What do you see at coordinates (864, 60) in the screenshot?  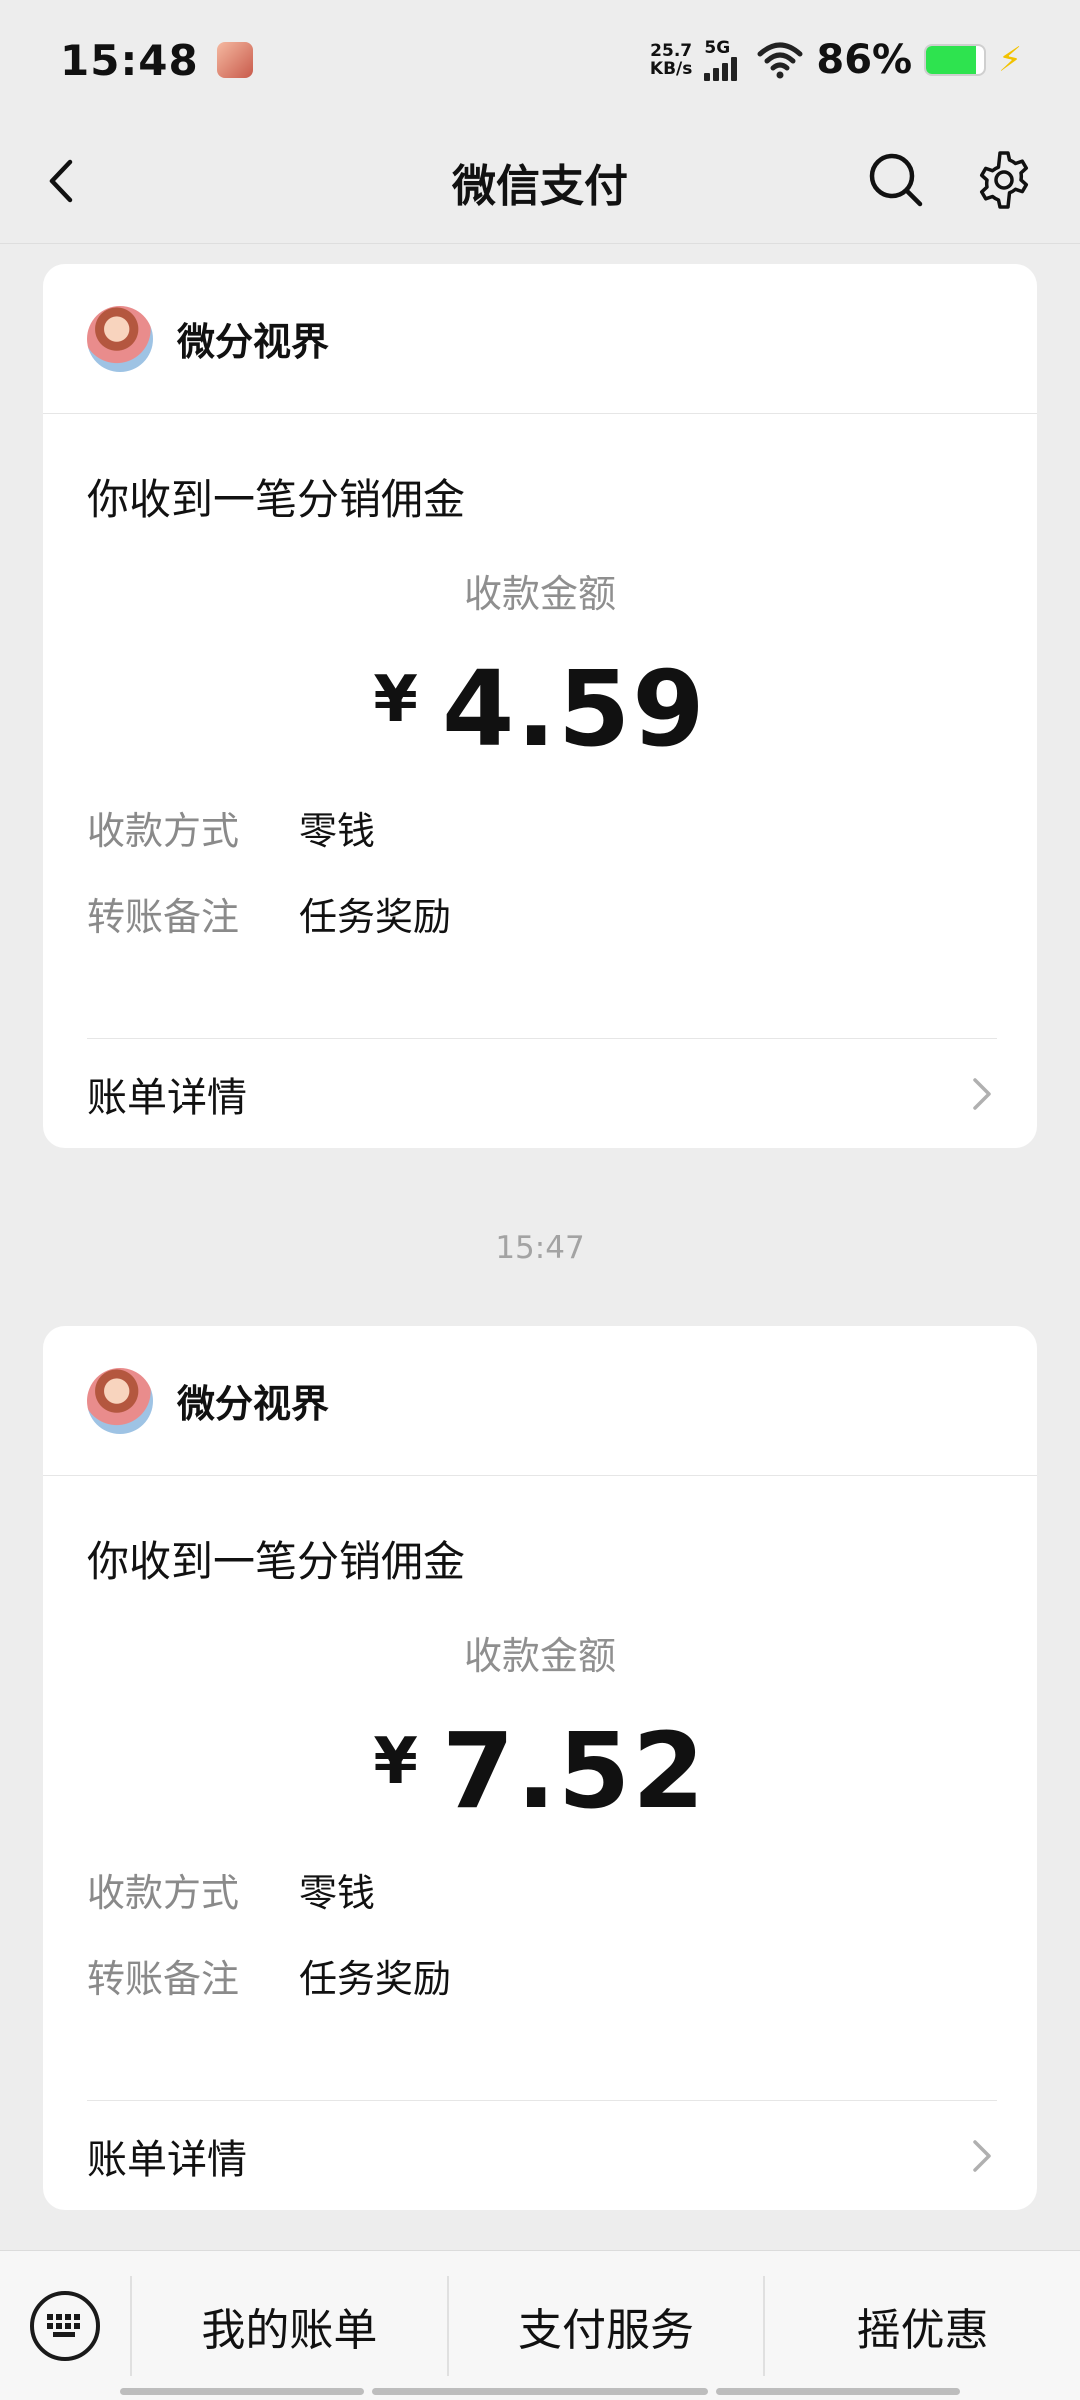 I see `battery-percent: 86%` at bounding box center [864, 60].